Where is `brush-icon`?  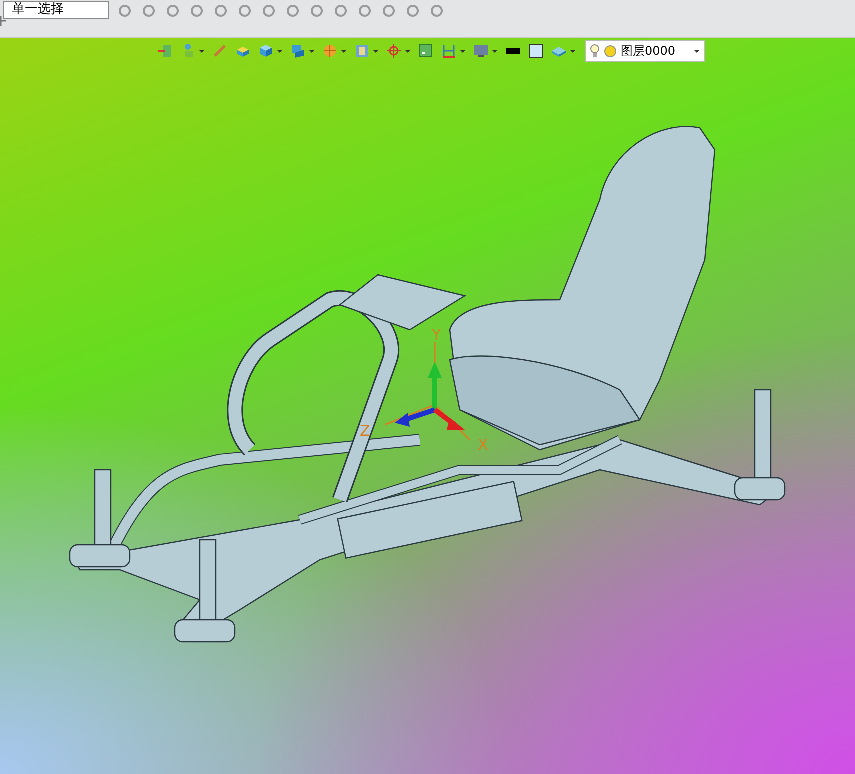 brush-icon is located at coordinates (220, 51).